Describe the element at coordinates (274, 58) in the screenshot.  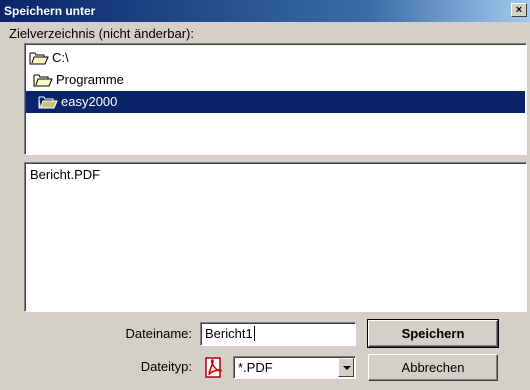
I see `tree-item-c-drive: C:\` at that location.